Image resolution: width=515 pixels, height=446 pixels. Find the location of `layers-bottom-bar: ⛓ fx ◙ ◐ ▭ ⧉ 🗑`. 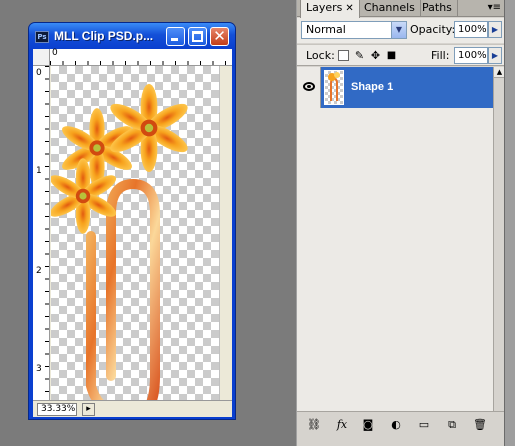

layers-bottom-bar: ⛓ fx ◙ ◐ ▭ ⧉ 🗑 is located at coordinates (401, 428).